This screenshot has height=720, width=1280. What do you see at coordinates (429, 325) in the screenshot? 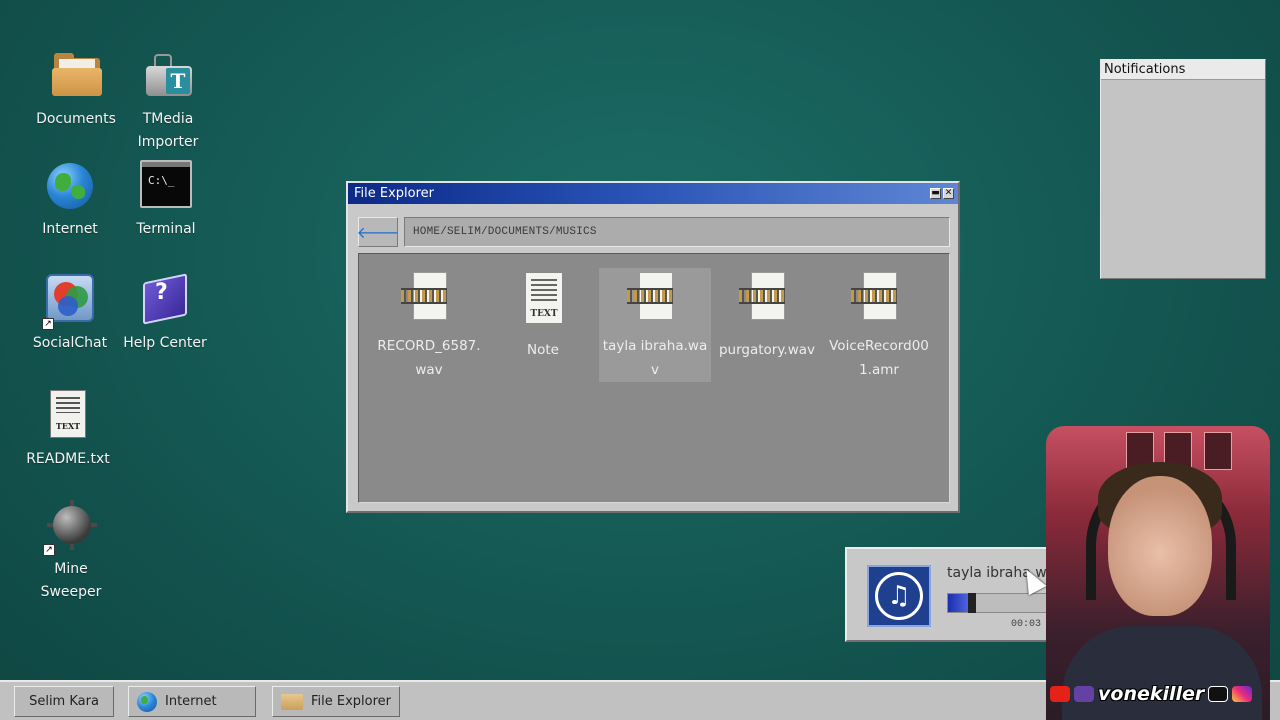
I see `file-item: RECORD_6587.wav` at bounding box center [429, 325].